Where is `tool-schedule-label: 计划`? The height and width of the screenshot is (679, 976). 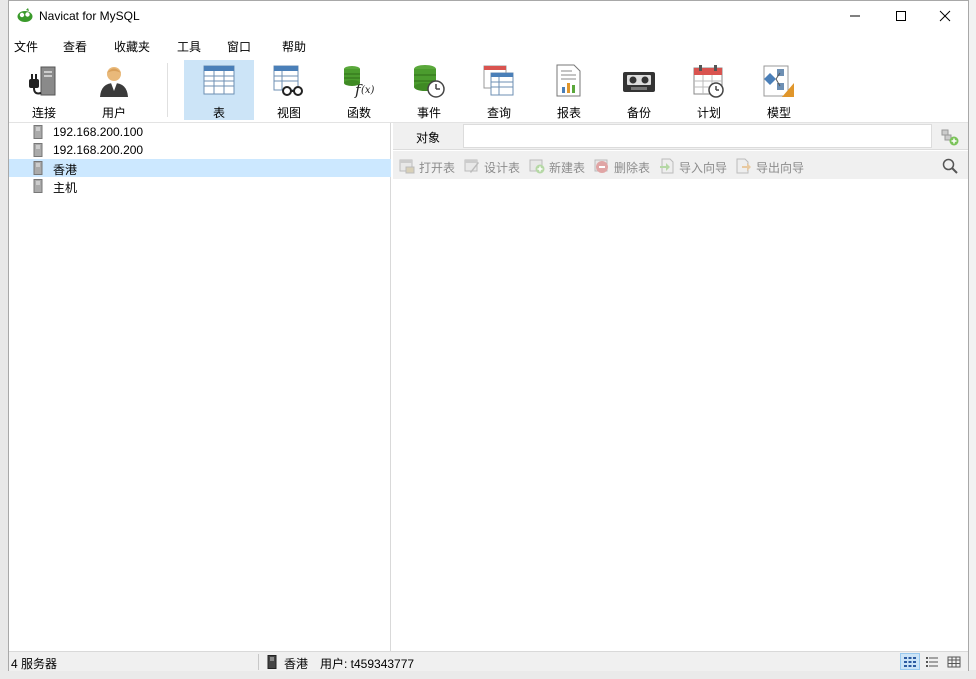 tool-schedule-label: 计划 is located at coordinates (708, 113).